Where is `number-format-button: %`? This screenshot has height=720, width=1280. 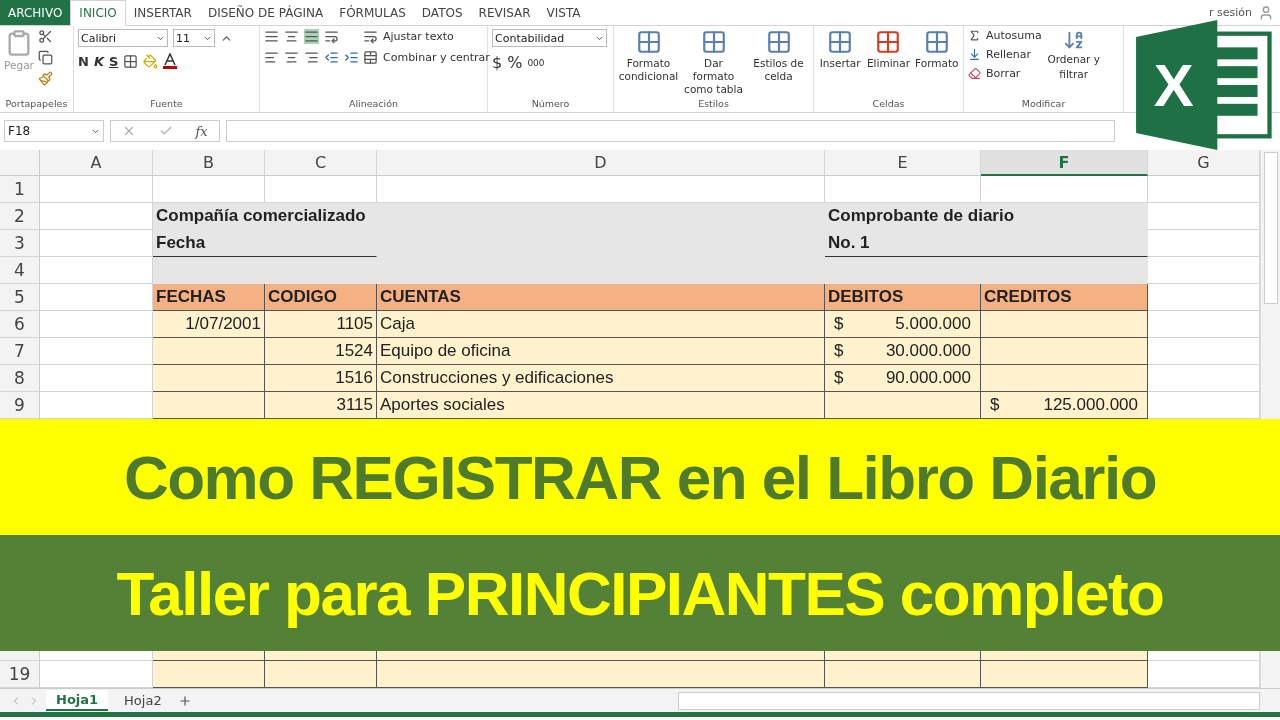 number-format-button: % is located at coordinates (515, 62).